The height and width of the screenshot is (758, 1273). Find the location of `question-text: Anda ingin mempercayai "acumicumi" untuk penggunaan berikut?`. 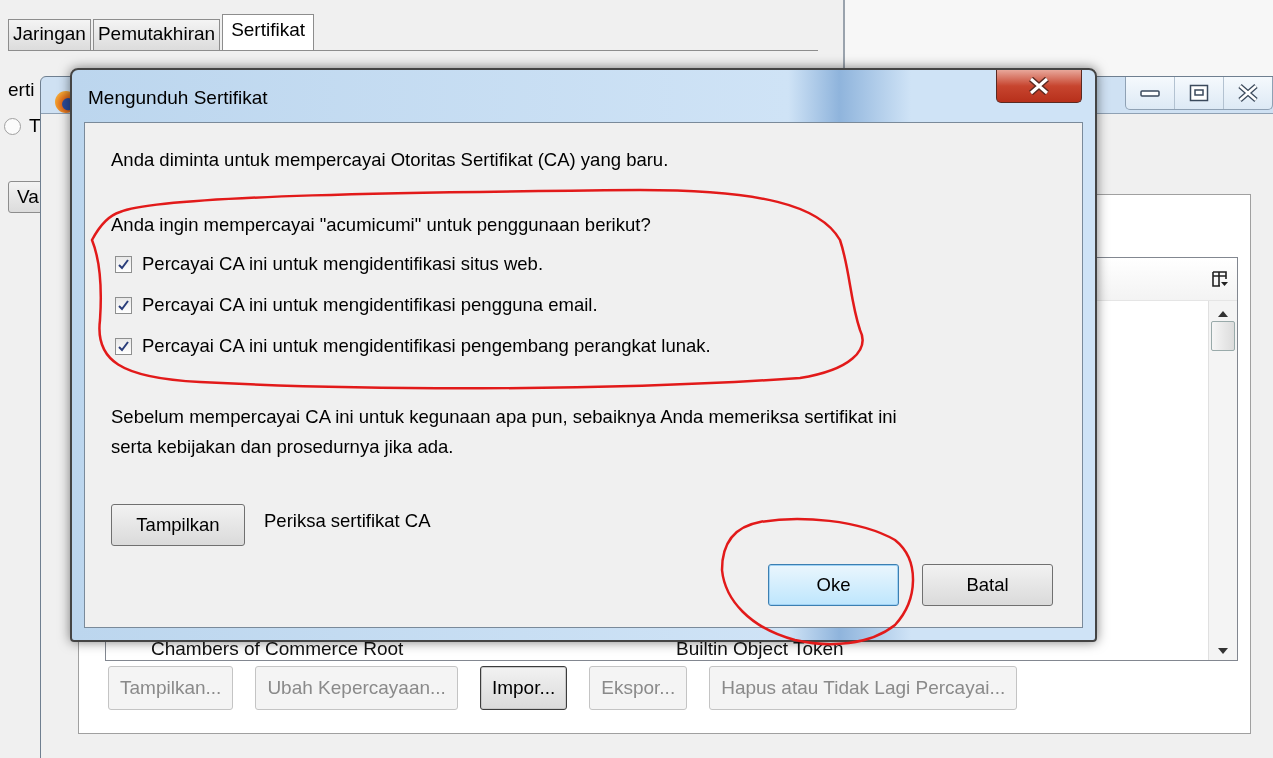

question-text: Anda ingin mempercayai "acumicumi" untuk penggunaan berikut? is located at coordinates (381, 225).